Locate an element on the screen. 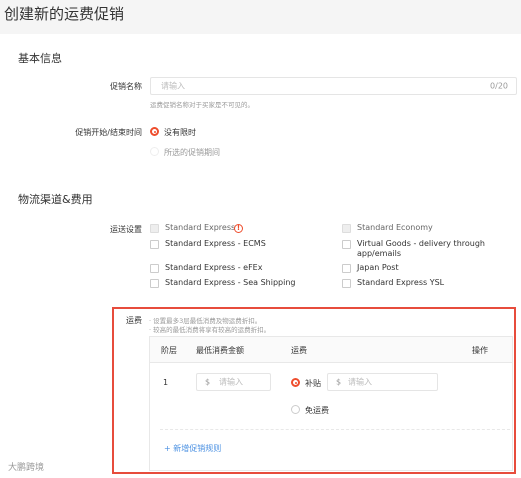 The width and height of the screenshot is (521, 478). channel-label-text: Standard Express - ECMS is located at coordinates (215, 243).